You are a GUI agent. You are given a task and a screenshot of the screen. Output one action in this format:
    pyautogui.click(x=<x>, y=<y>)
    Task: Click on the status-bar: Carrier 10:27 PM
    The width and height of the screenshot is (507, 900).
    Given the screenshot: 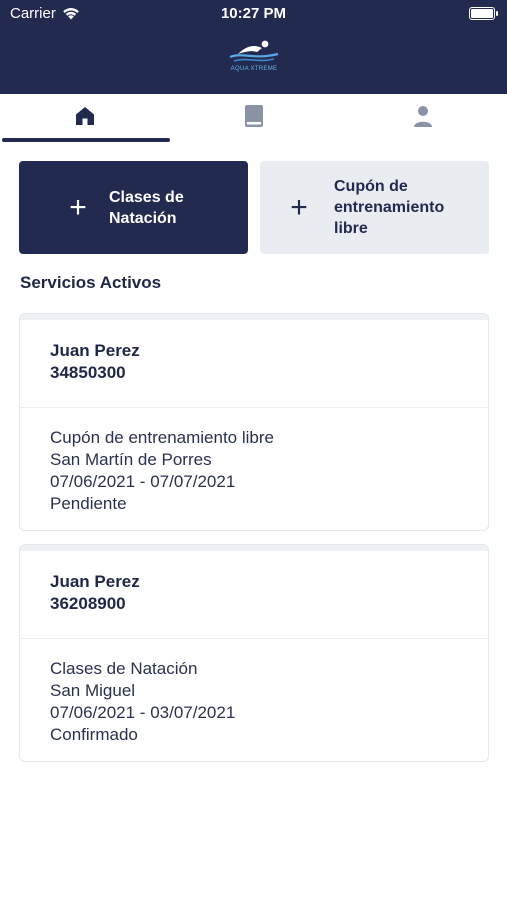 What is the action you would take?
    pyautogui.click(x=253, y=14)
    